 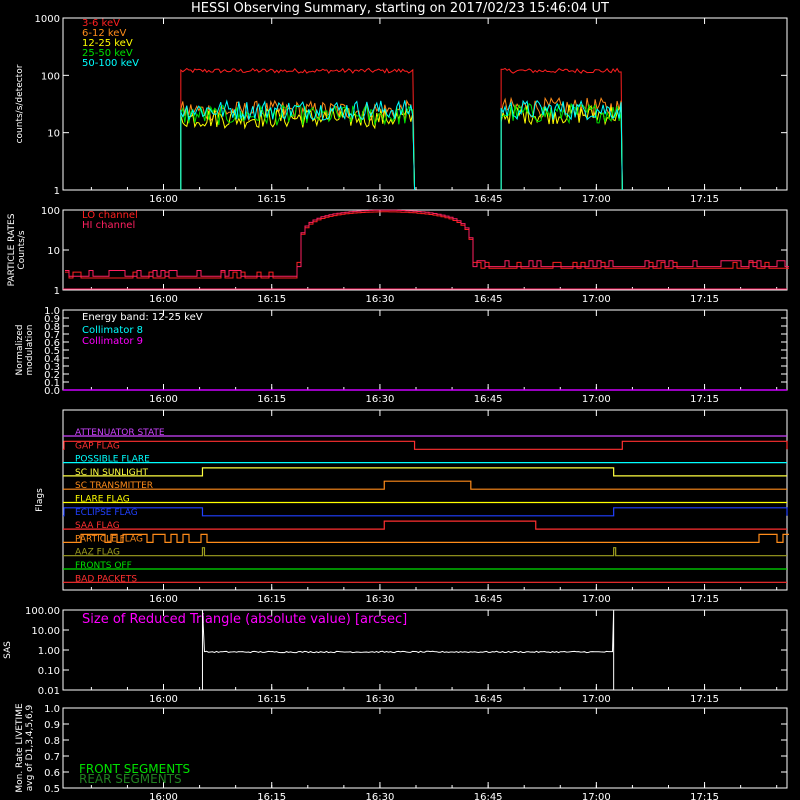 I want to click on series-12-25keV, so click(x=401, y=147).